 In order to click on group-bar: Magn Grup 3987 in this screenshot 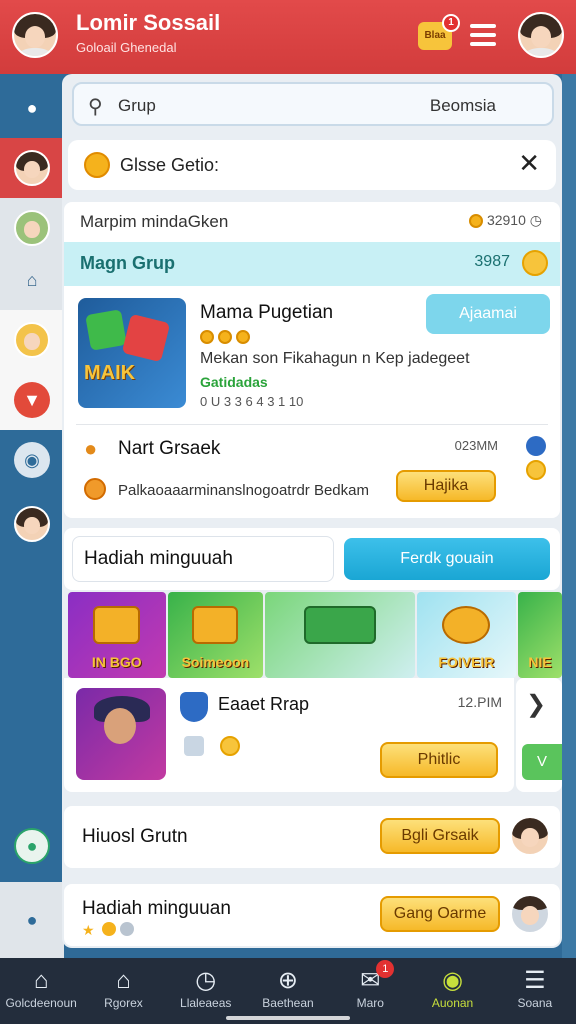, I will do `click(312, 264)`.